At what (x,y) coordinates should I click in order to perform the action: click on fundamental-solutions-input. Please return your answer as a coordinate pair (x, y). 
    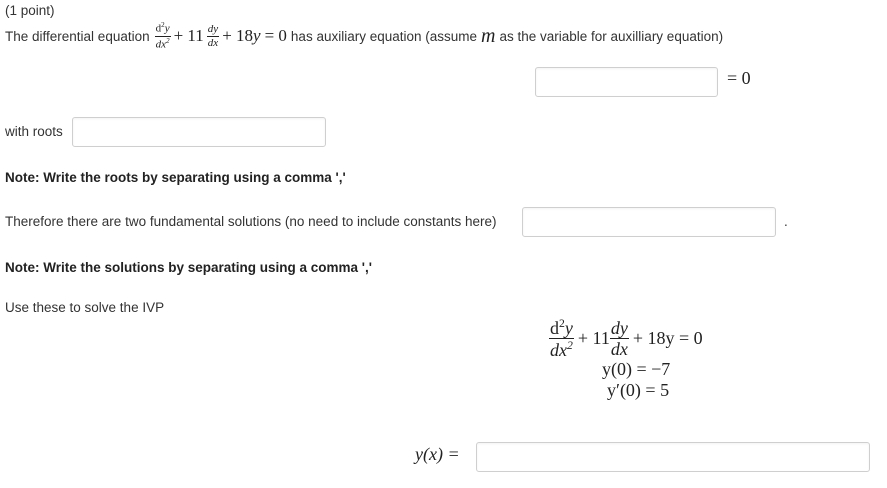
    Looking at the image, I should click on (649, 222).